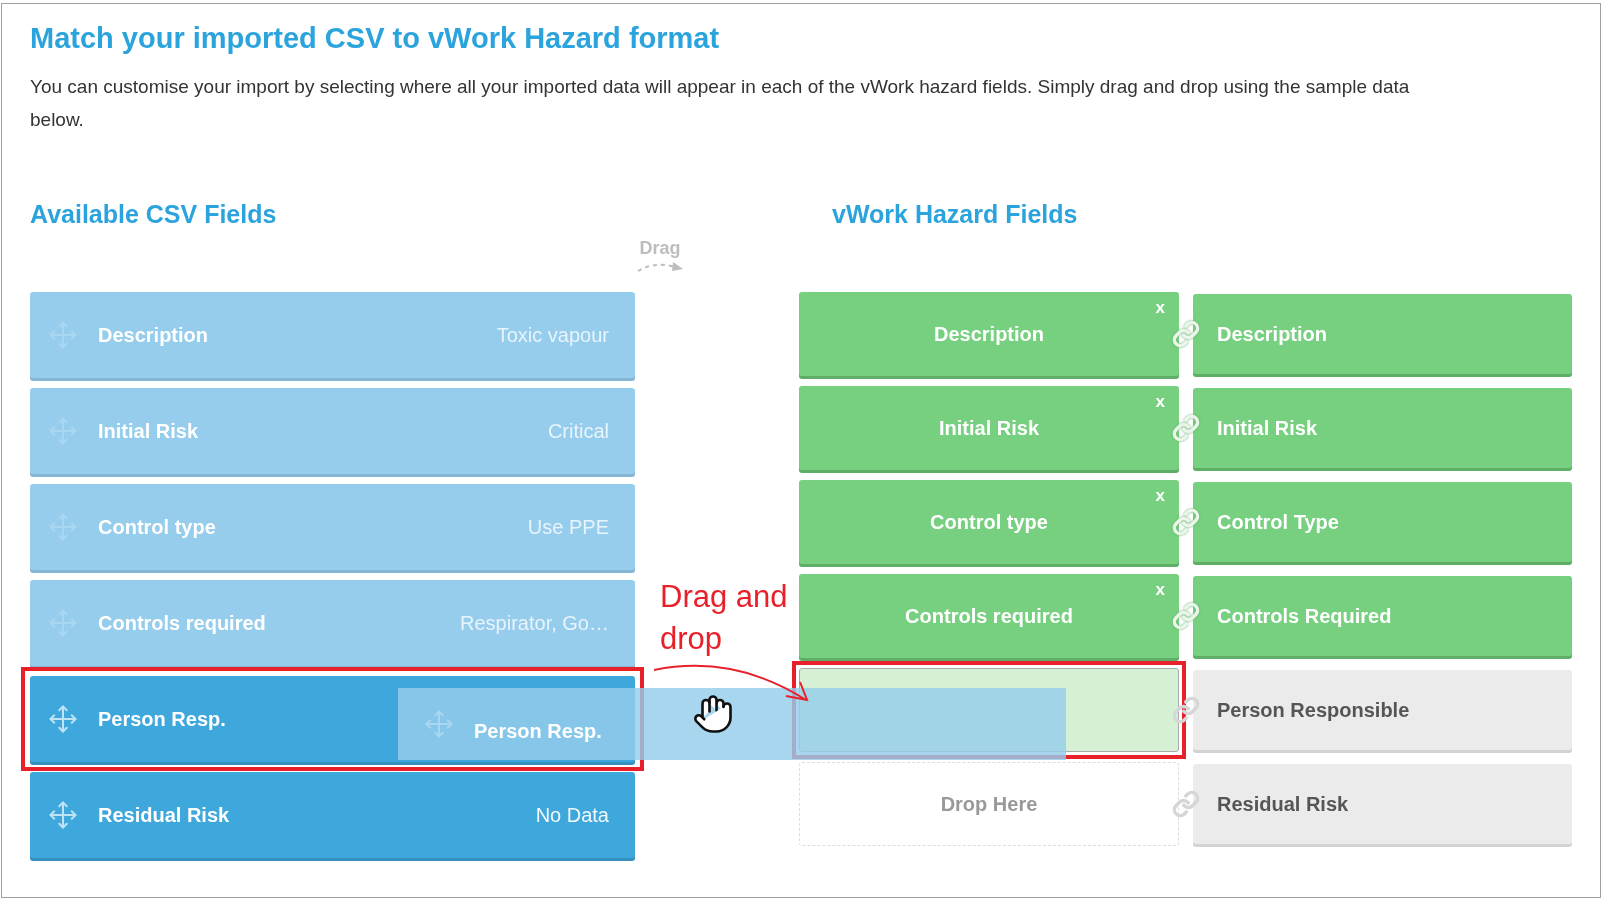 Image resolution: width=1605 pixels, height=898 pixels. What do you see at coordinates (1382, 428) in the screenshot?
I see `hazard-field: Initial Risk` at bounding box center [1382, 428].